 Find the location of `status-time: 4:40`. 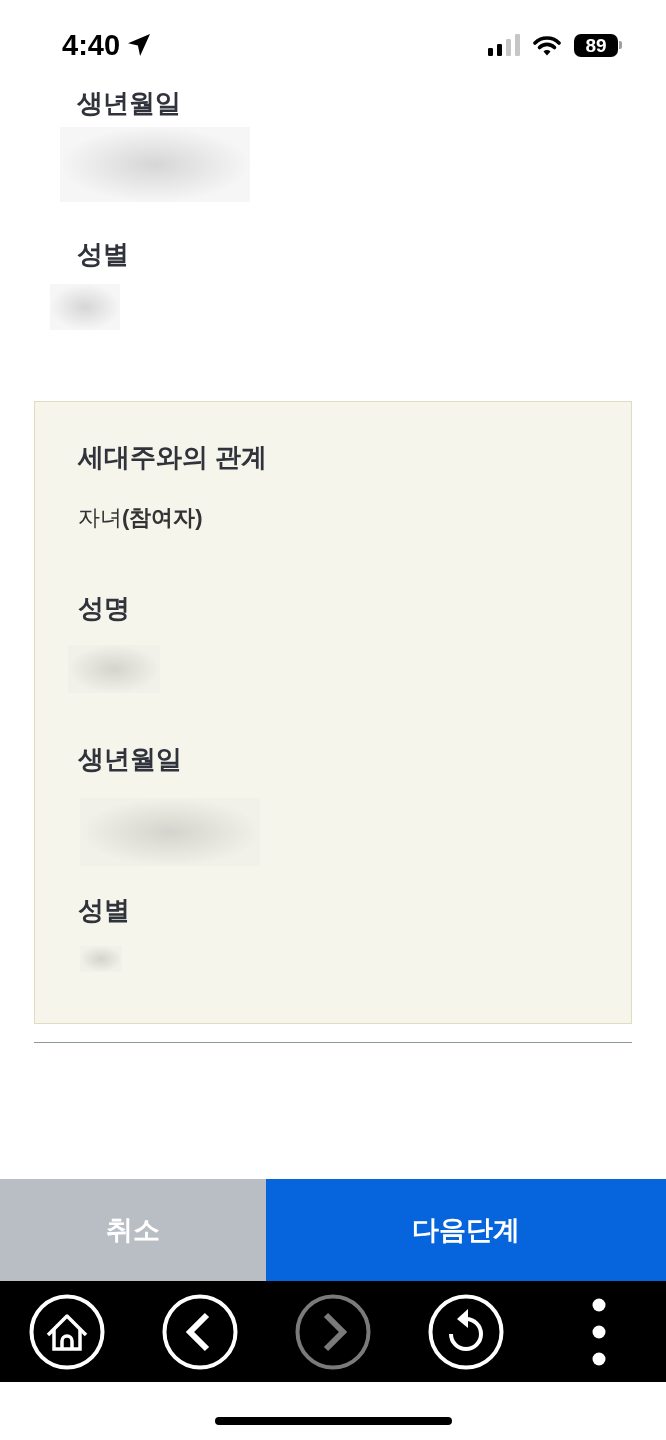

status-time: 4:40 is located at coordinates (91, 45).